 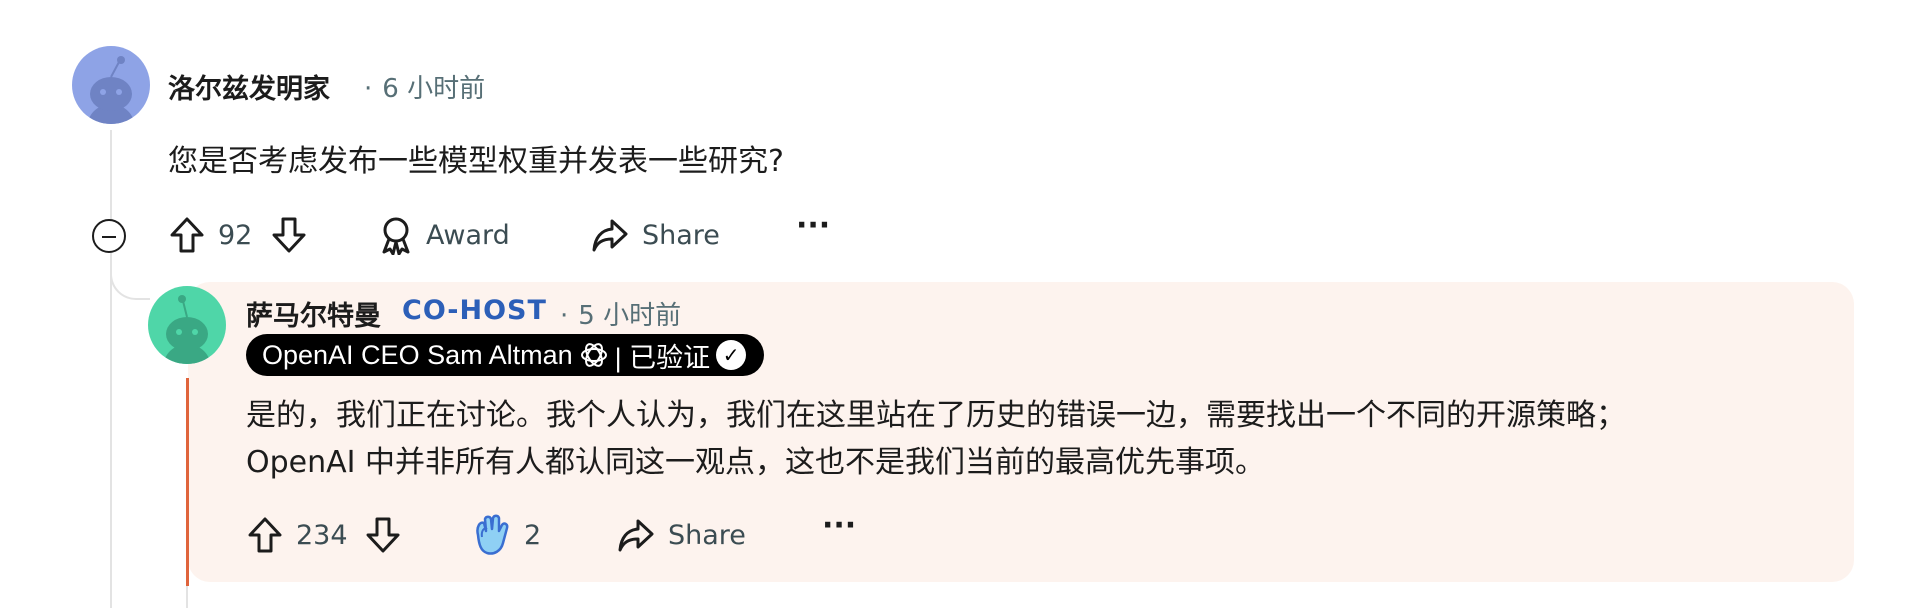 I want to click on reply-award-button: 2, so click(x=505, y=535).